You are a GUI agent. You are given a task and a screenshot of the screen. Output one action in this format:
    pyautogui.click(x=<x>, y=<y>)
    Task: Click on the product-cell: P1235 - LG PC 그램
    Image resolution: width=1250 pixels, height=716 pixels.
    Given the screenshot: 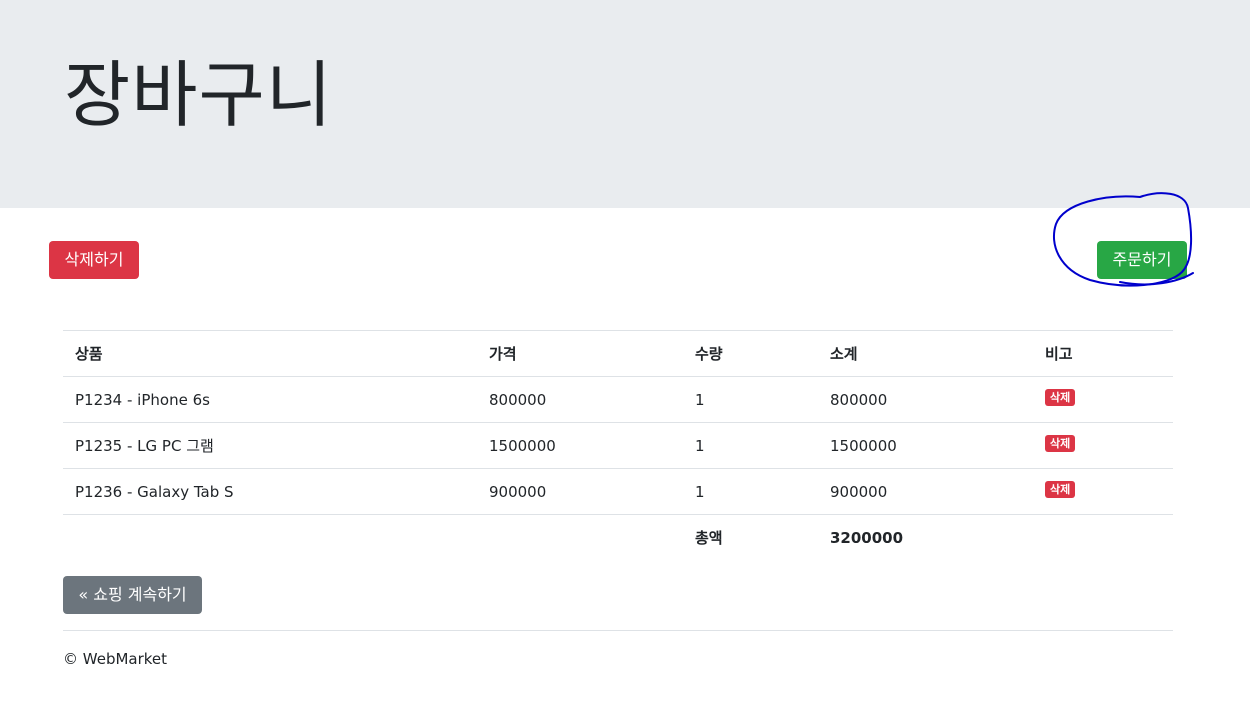 What is the action you would take?
    pyautogui.click(x=270, y=445)
    